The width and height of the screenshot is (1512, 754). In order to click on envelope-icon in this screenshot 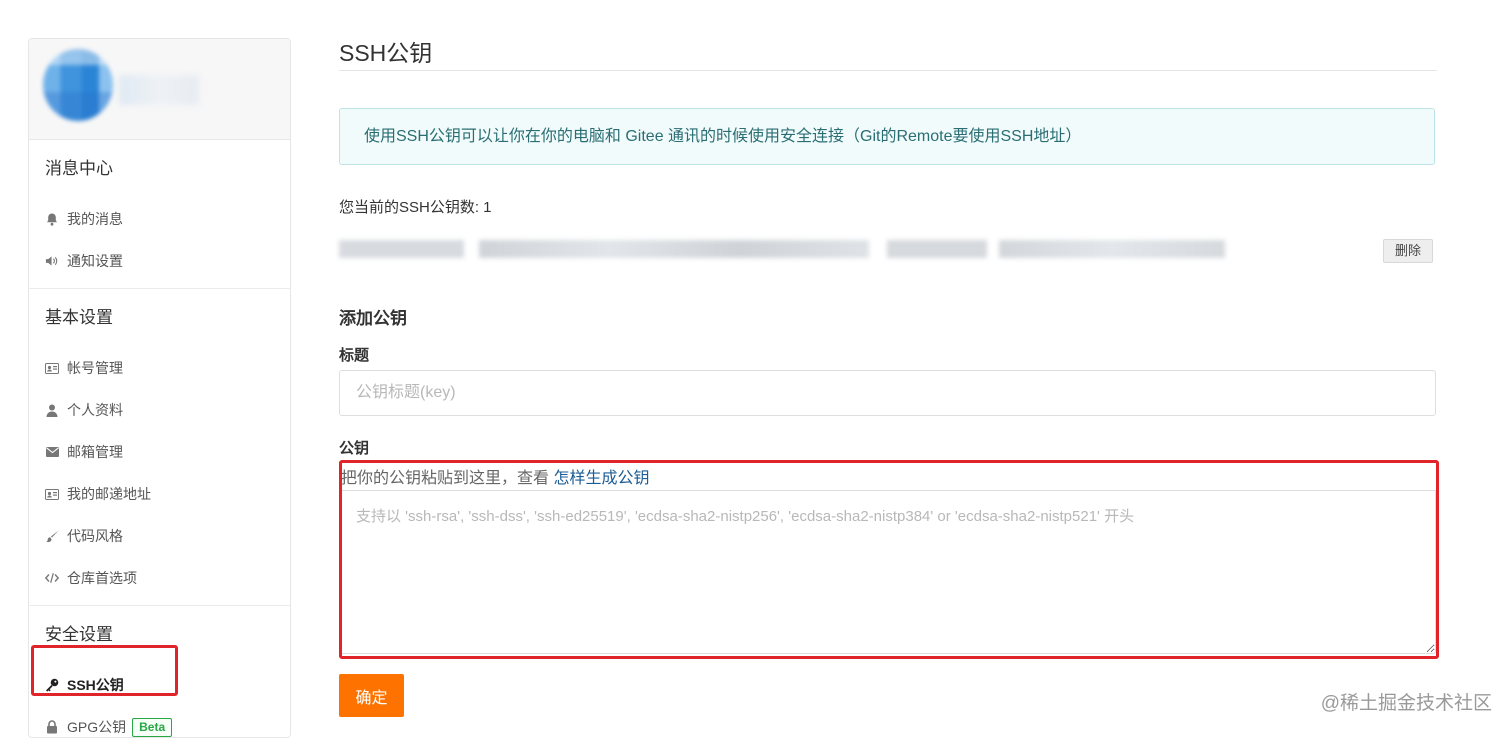, I will do `click(52, 452)`.